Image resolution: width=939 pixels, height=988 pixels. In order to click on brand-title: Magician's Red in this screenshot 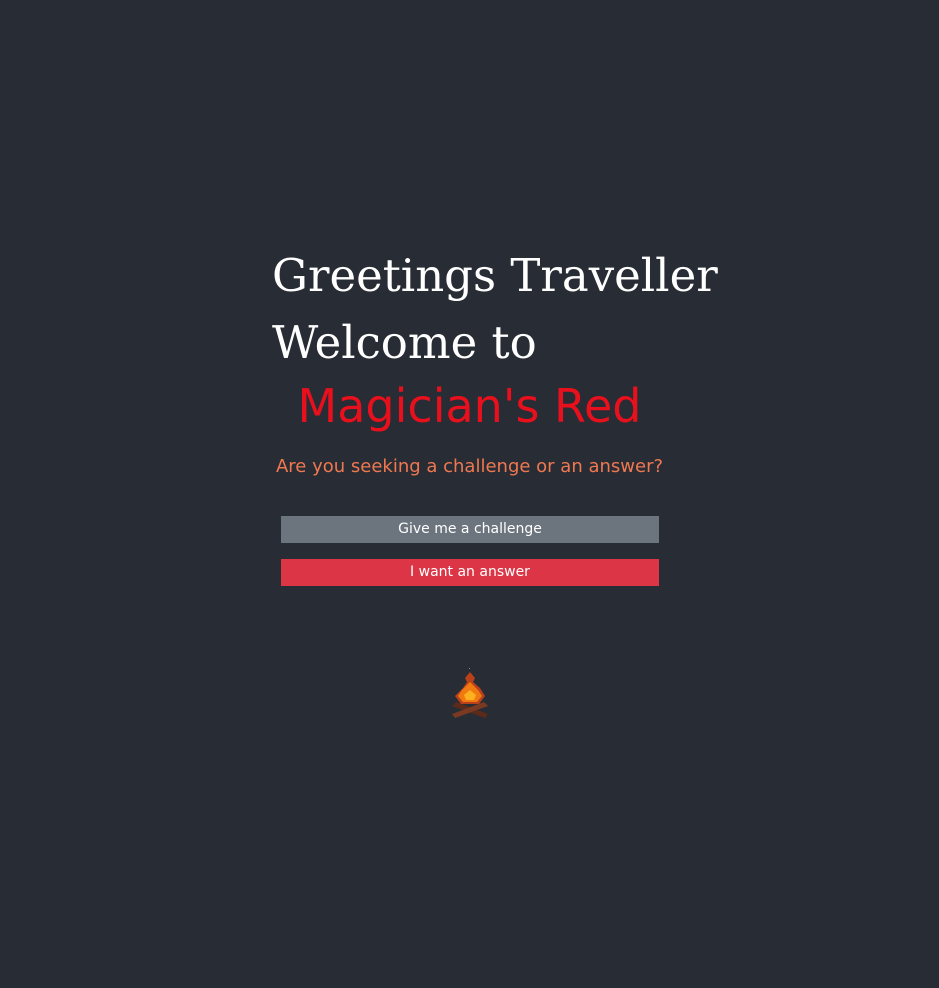, I will do `click(469, 406)`.